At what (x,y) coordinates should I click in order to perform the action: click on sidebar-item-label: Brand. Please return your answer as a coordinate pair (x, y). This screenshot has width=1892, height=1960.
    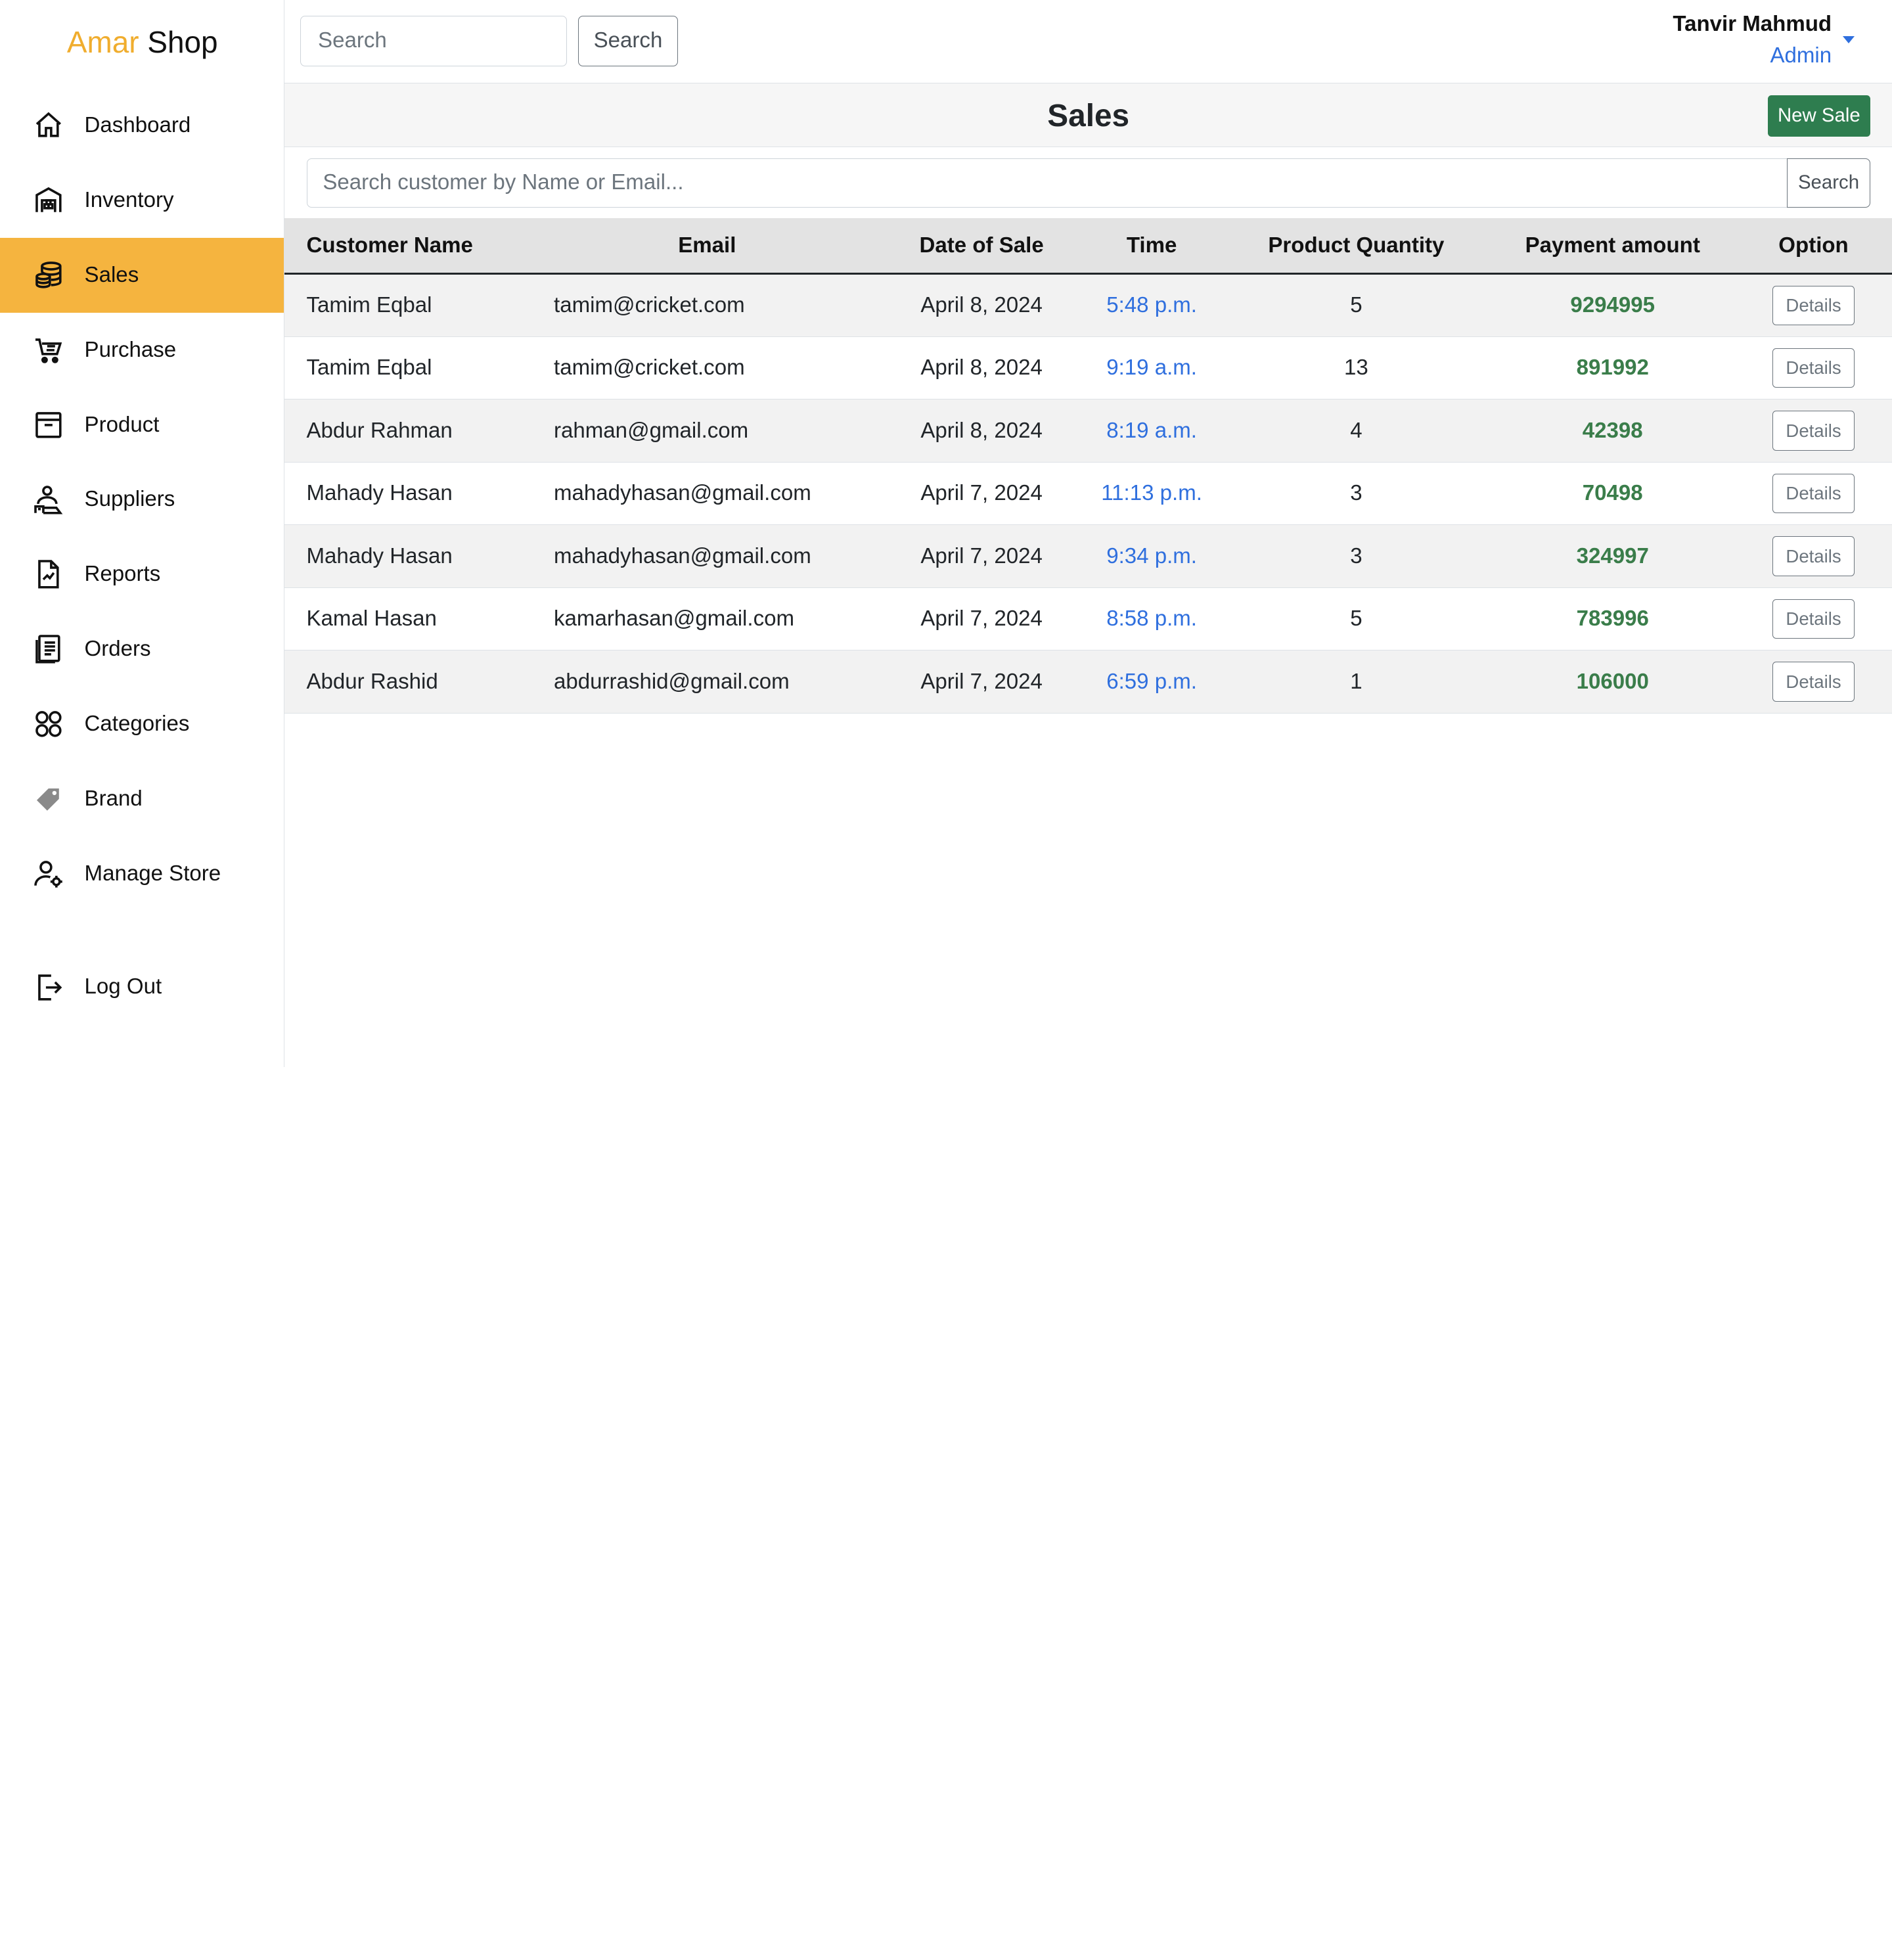
    Looking at the image, I should click on (113, 798).